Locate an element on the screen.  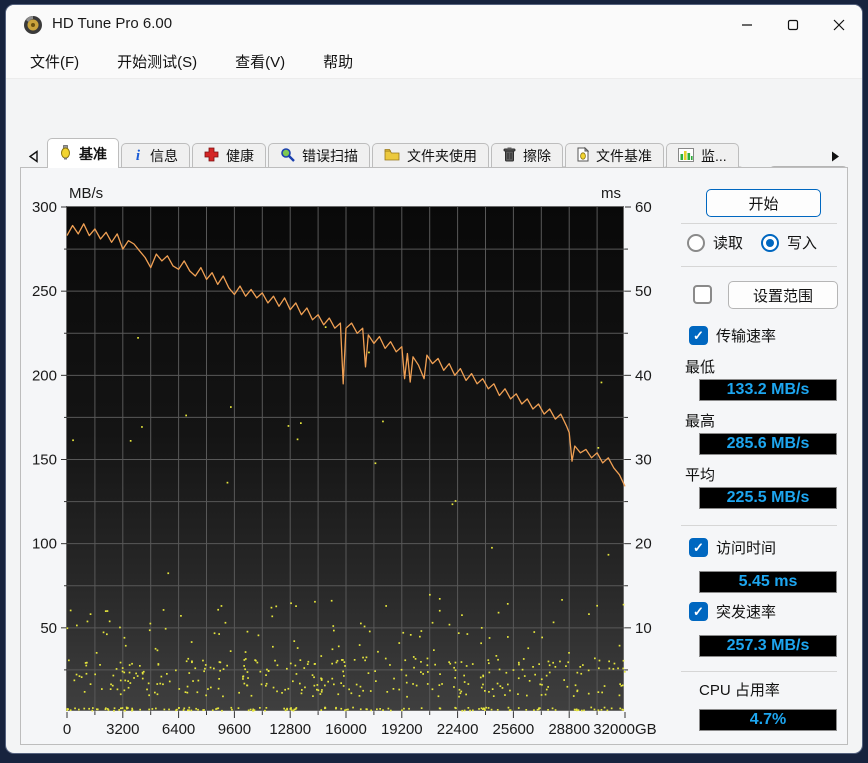
svg-text: i is located at coordinates (138, 155).